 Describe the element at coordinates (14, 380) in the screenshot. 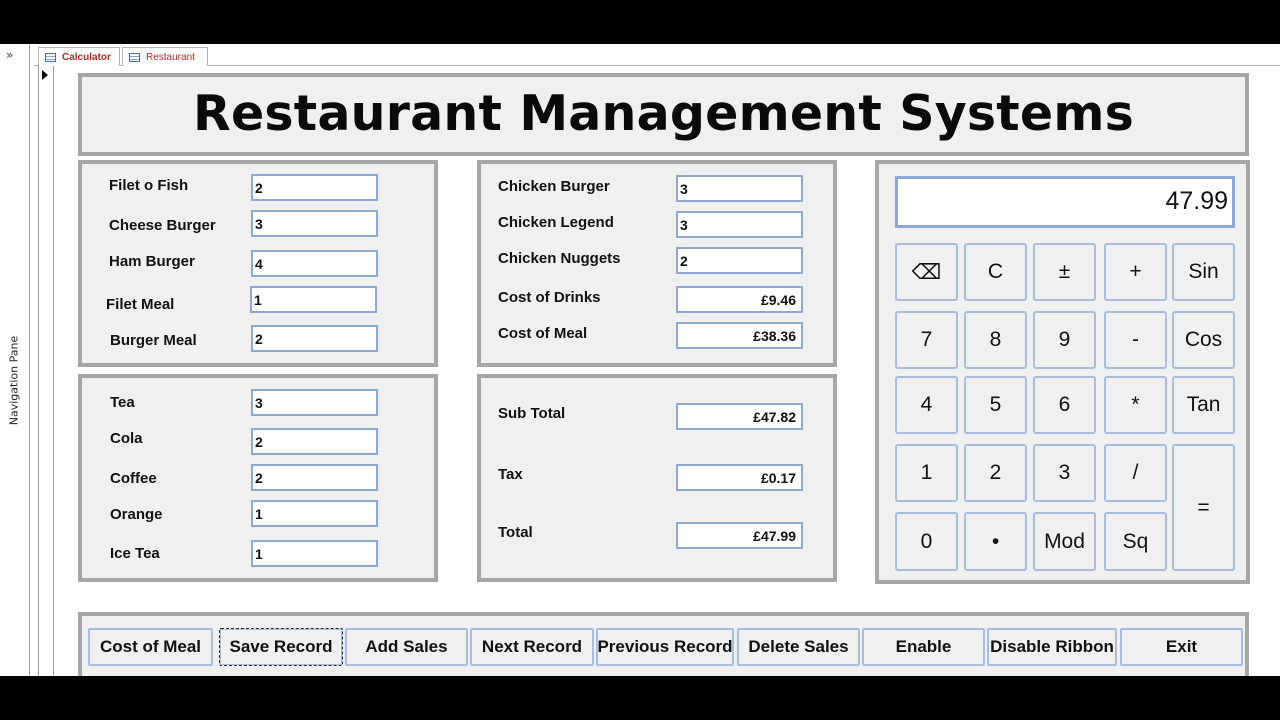

I see `navigation-pane-label: Navigation Pane` at that location.